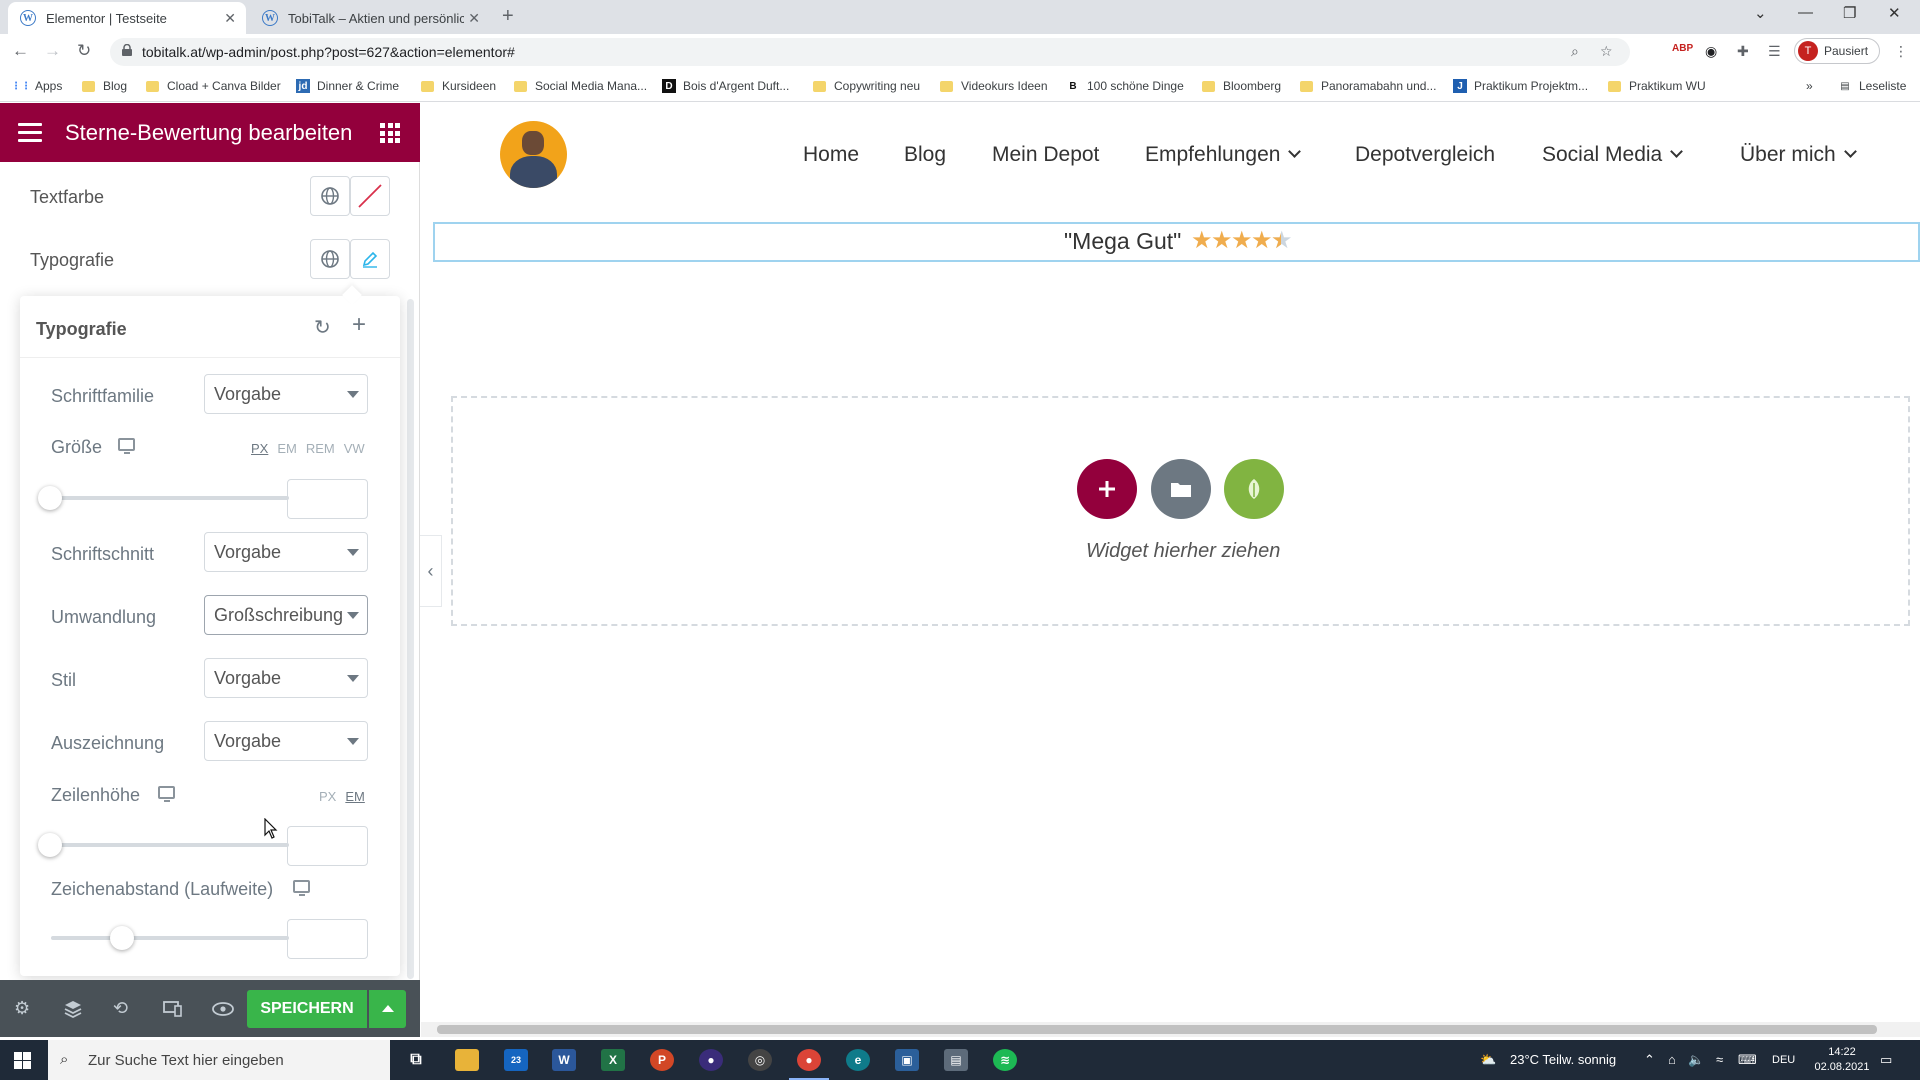  I want to click on close-window-icon: ✕, so click(1894, 13).